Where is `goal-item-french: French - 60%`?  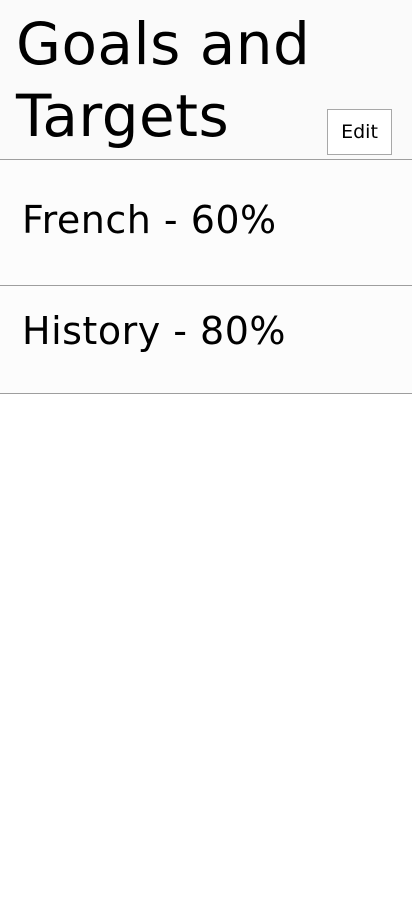 goal-item-french: French - 60% is located at coordinates (206, 223).